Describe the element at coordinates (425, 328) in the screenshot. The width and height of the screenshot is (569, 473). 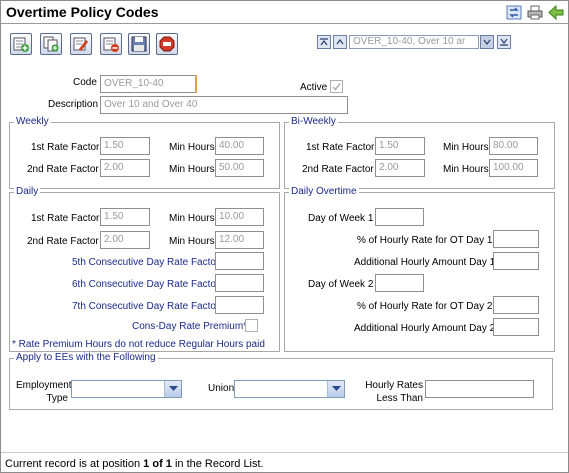
I see `add2-label: Additional Hourly Amount Day 2` at that location.